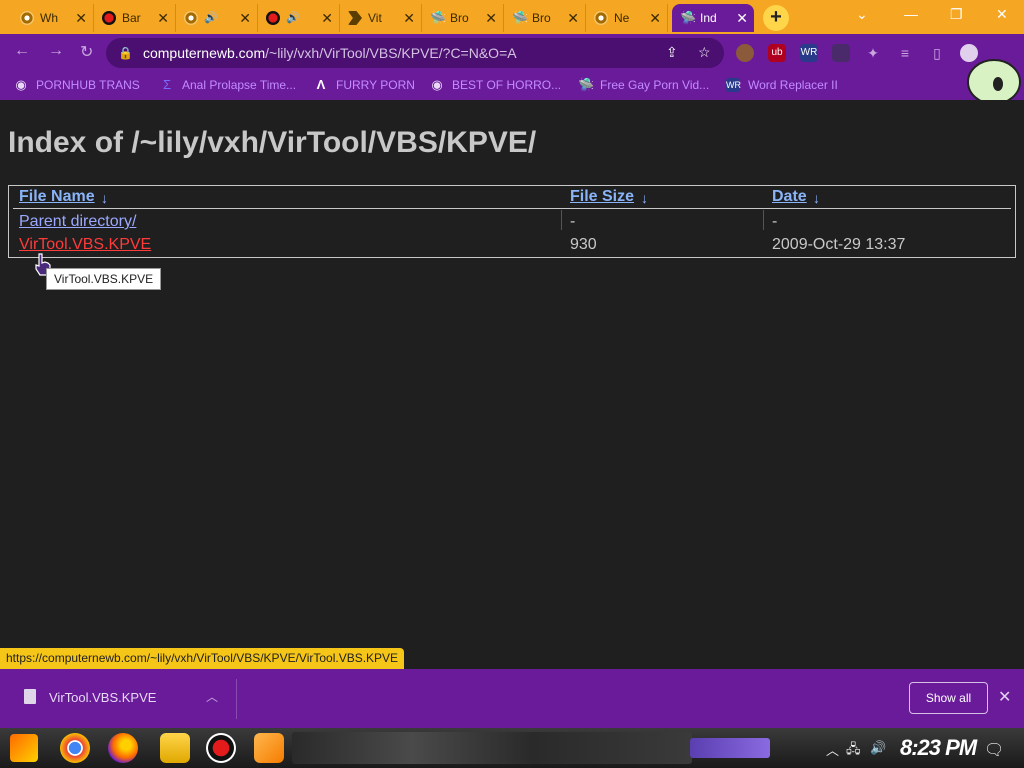 The image size is (1024, 768). What do you see at coordinates (862, 14) in the screenshot?
I see `tab-search-chevron-icon: ⌄` at bounding box center [862, 14].